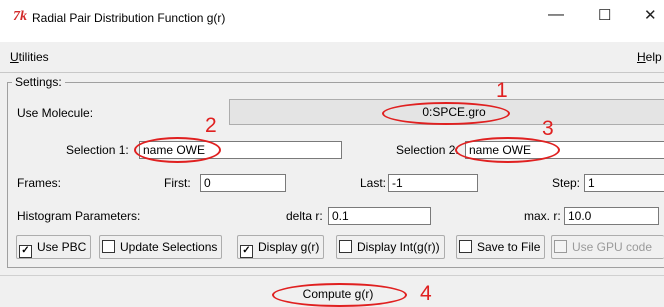 This screenshot has width=664, height=307. What do you see at coordinates (604, 15) in the screenshot?
I see `maximize-button: ☐` at bounding box center [604, 15].